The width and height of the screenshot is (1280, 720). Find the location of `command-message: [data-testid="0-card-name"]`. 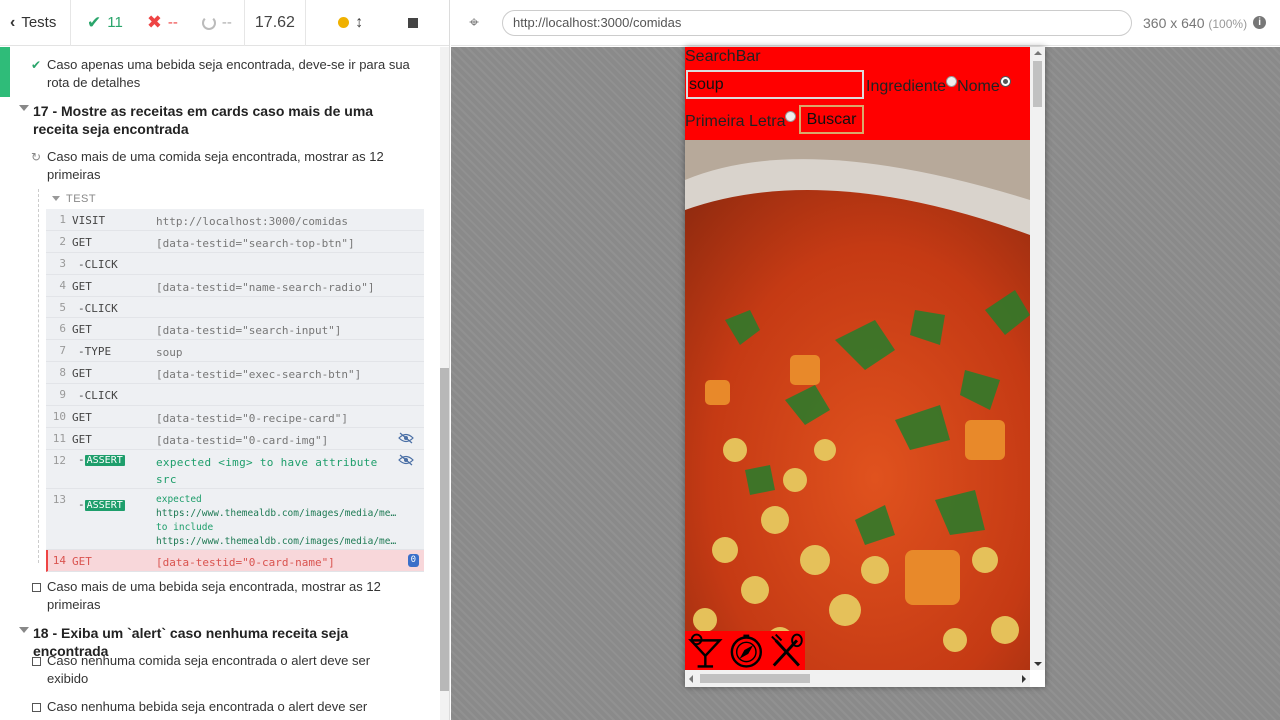

command-message: [data-testid="0-card-name"] is located at coordinates (245, 562).